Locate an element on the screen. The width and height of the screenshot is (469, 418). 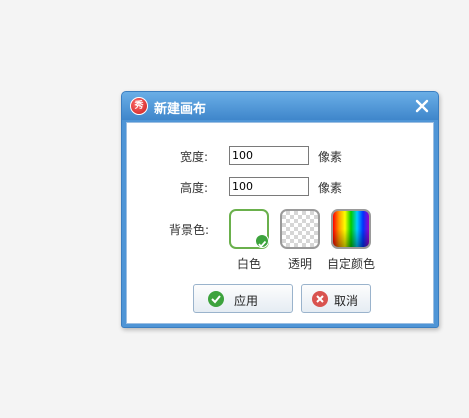
app-logo-icon: 秀 is located at coordinates (139, 106).